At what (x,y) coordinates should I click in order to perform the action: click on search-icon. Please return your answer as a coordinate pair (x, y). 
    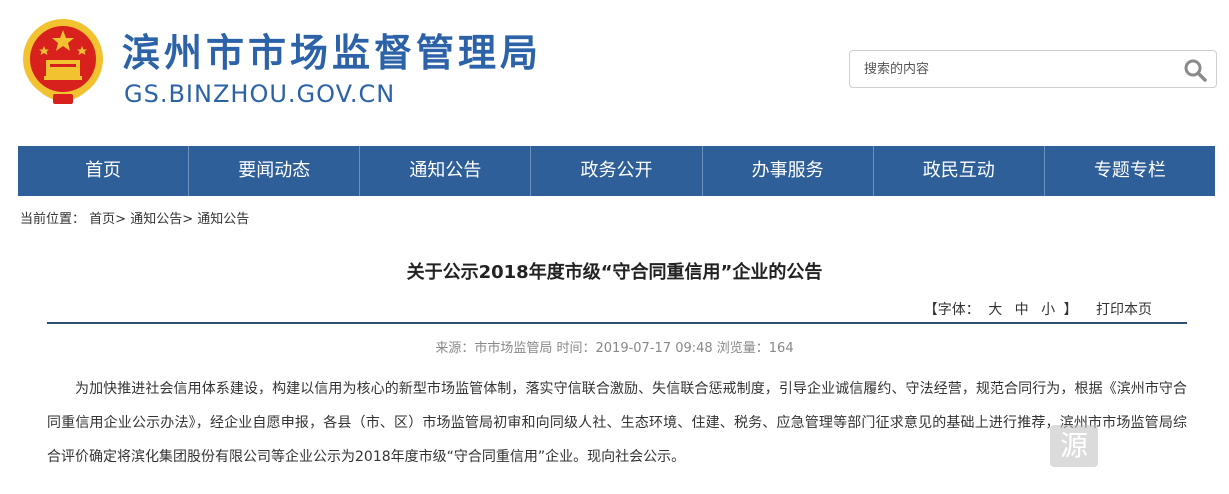
    Looking at the image, I should click on (1195, 70).